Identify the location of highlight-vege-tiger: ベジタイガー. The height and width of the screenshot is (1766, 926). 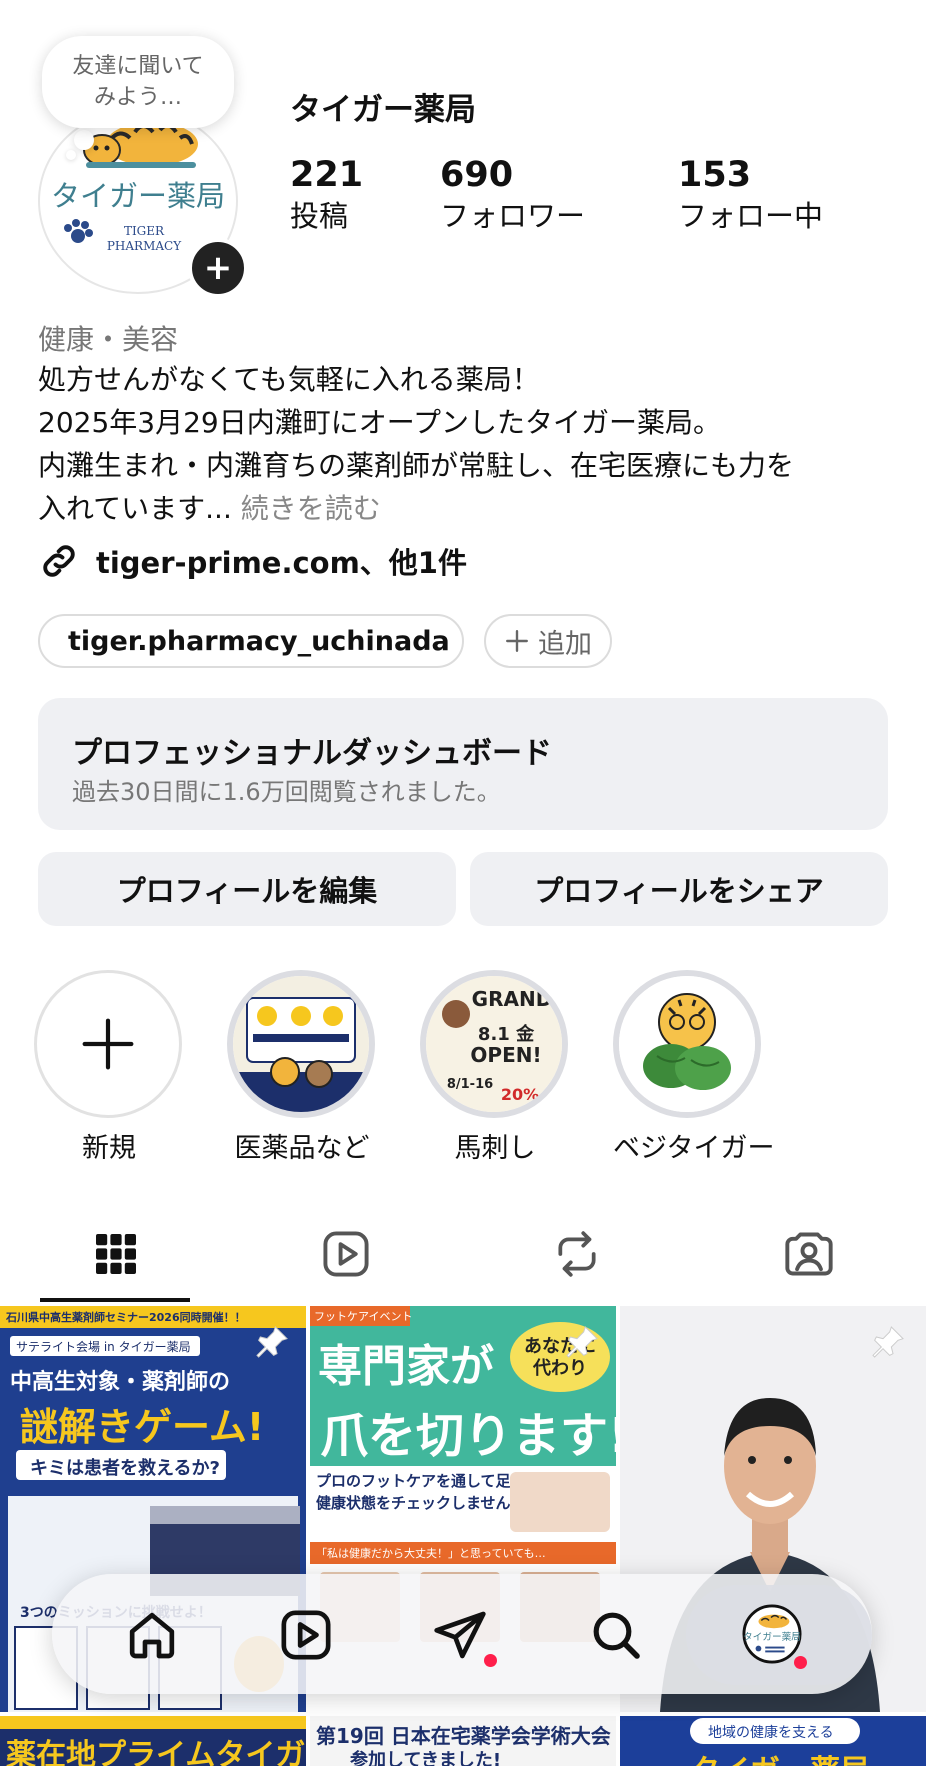
(694, 1067).